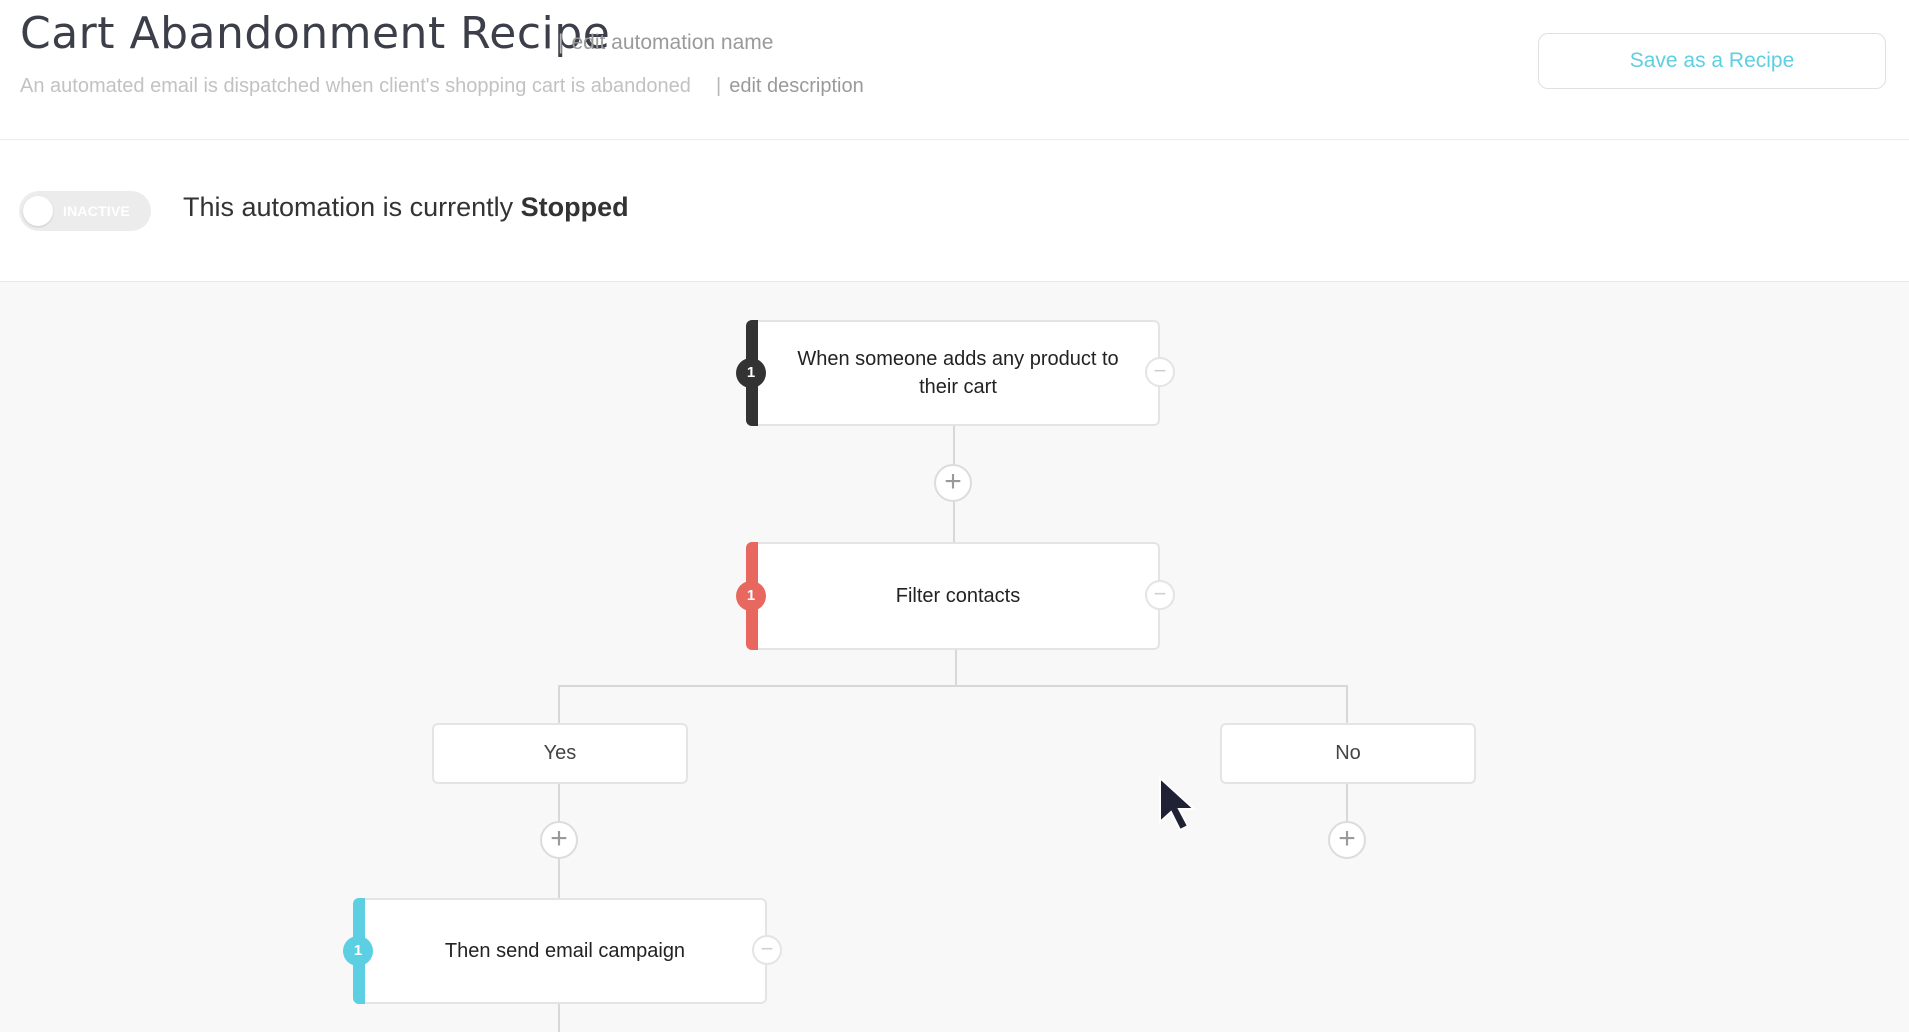 Image resolution: width=1909 pixels, height=1032 pixels. What do you see at coordinates (560, 753) in the screenshot?
I see `branch-yes: Yes` at bounding box center [560, 753].